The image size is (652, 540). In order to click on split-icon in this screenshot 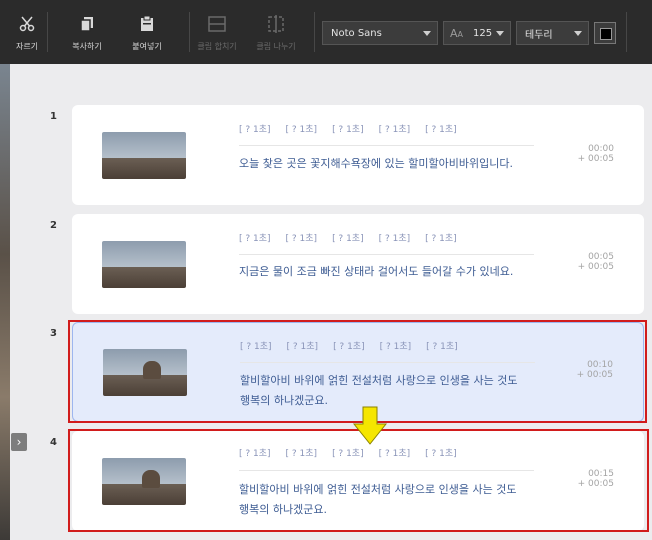, I will do `click(276, 24)`.